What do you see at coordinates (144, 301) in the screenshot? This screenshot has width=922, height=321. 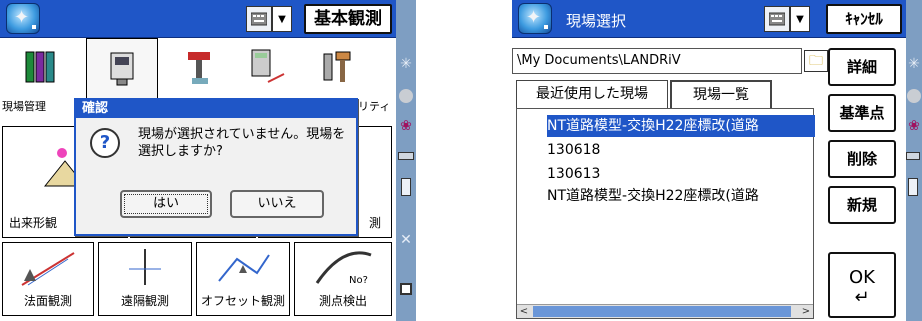 I see `tile-label: 遠隔観測` at bounding box center [144, 301].